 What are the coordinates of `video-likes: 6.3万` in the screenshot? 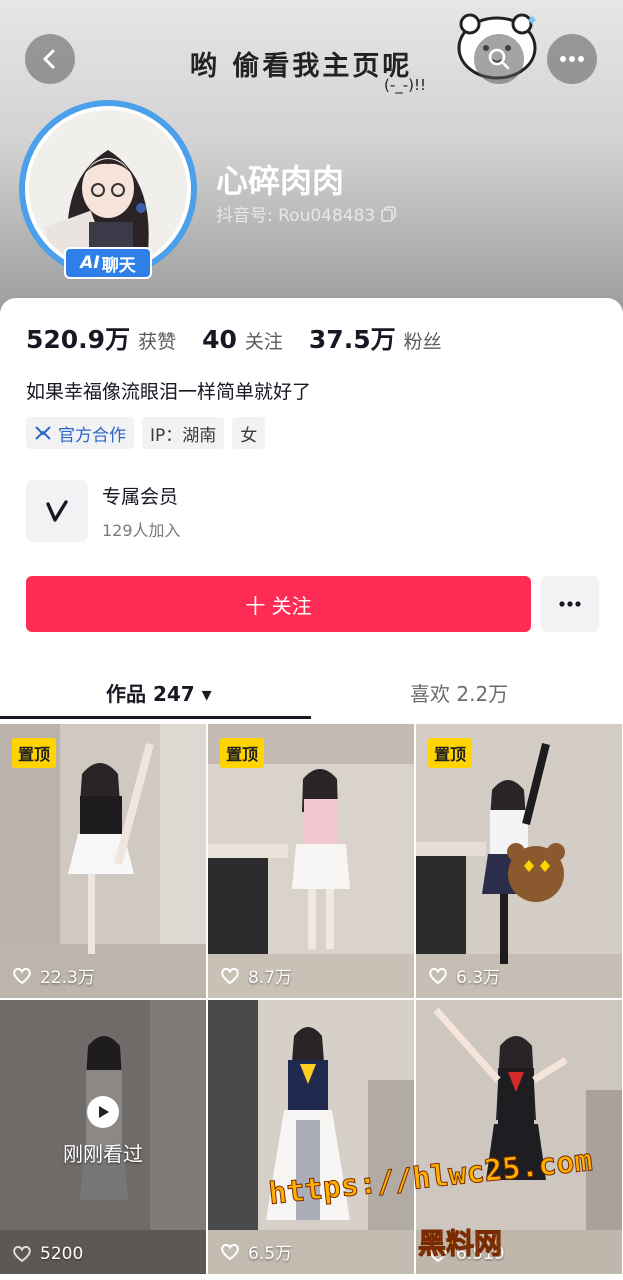 It's located at (464, 975).